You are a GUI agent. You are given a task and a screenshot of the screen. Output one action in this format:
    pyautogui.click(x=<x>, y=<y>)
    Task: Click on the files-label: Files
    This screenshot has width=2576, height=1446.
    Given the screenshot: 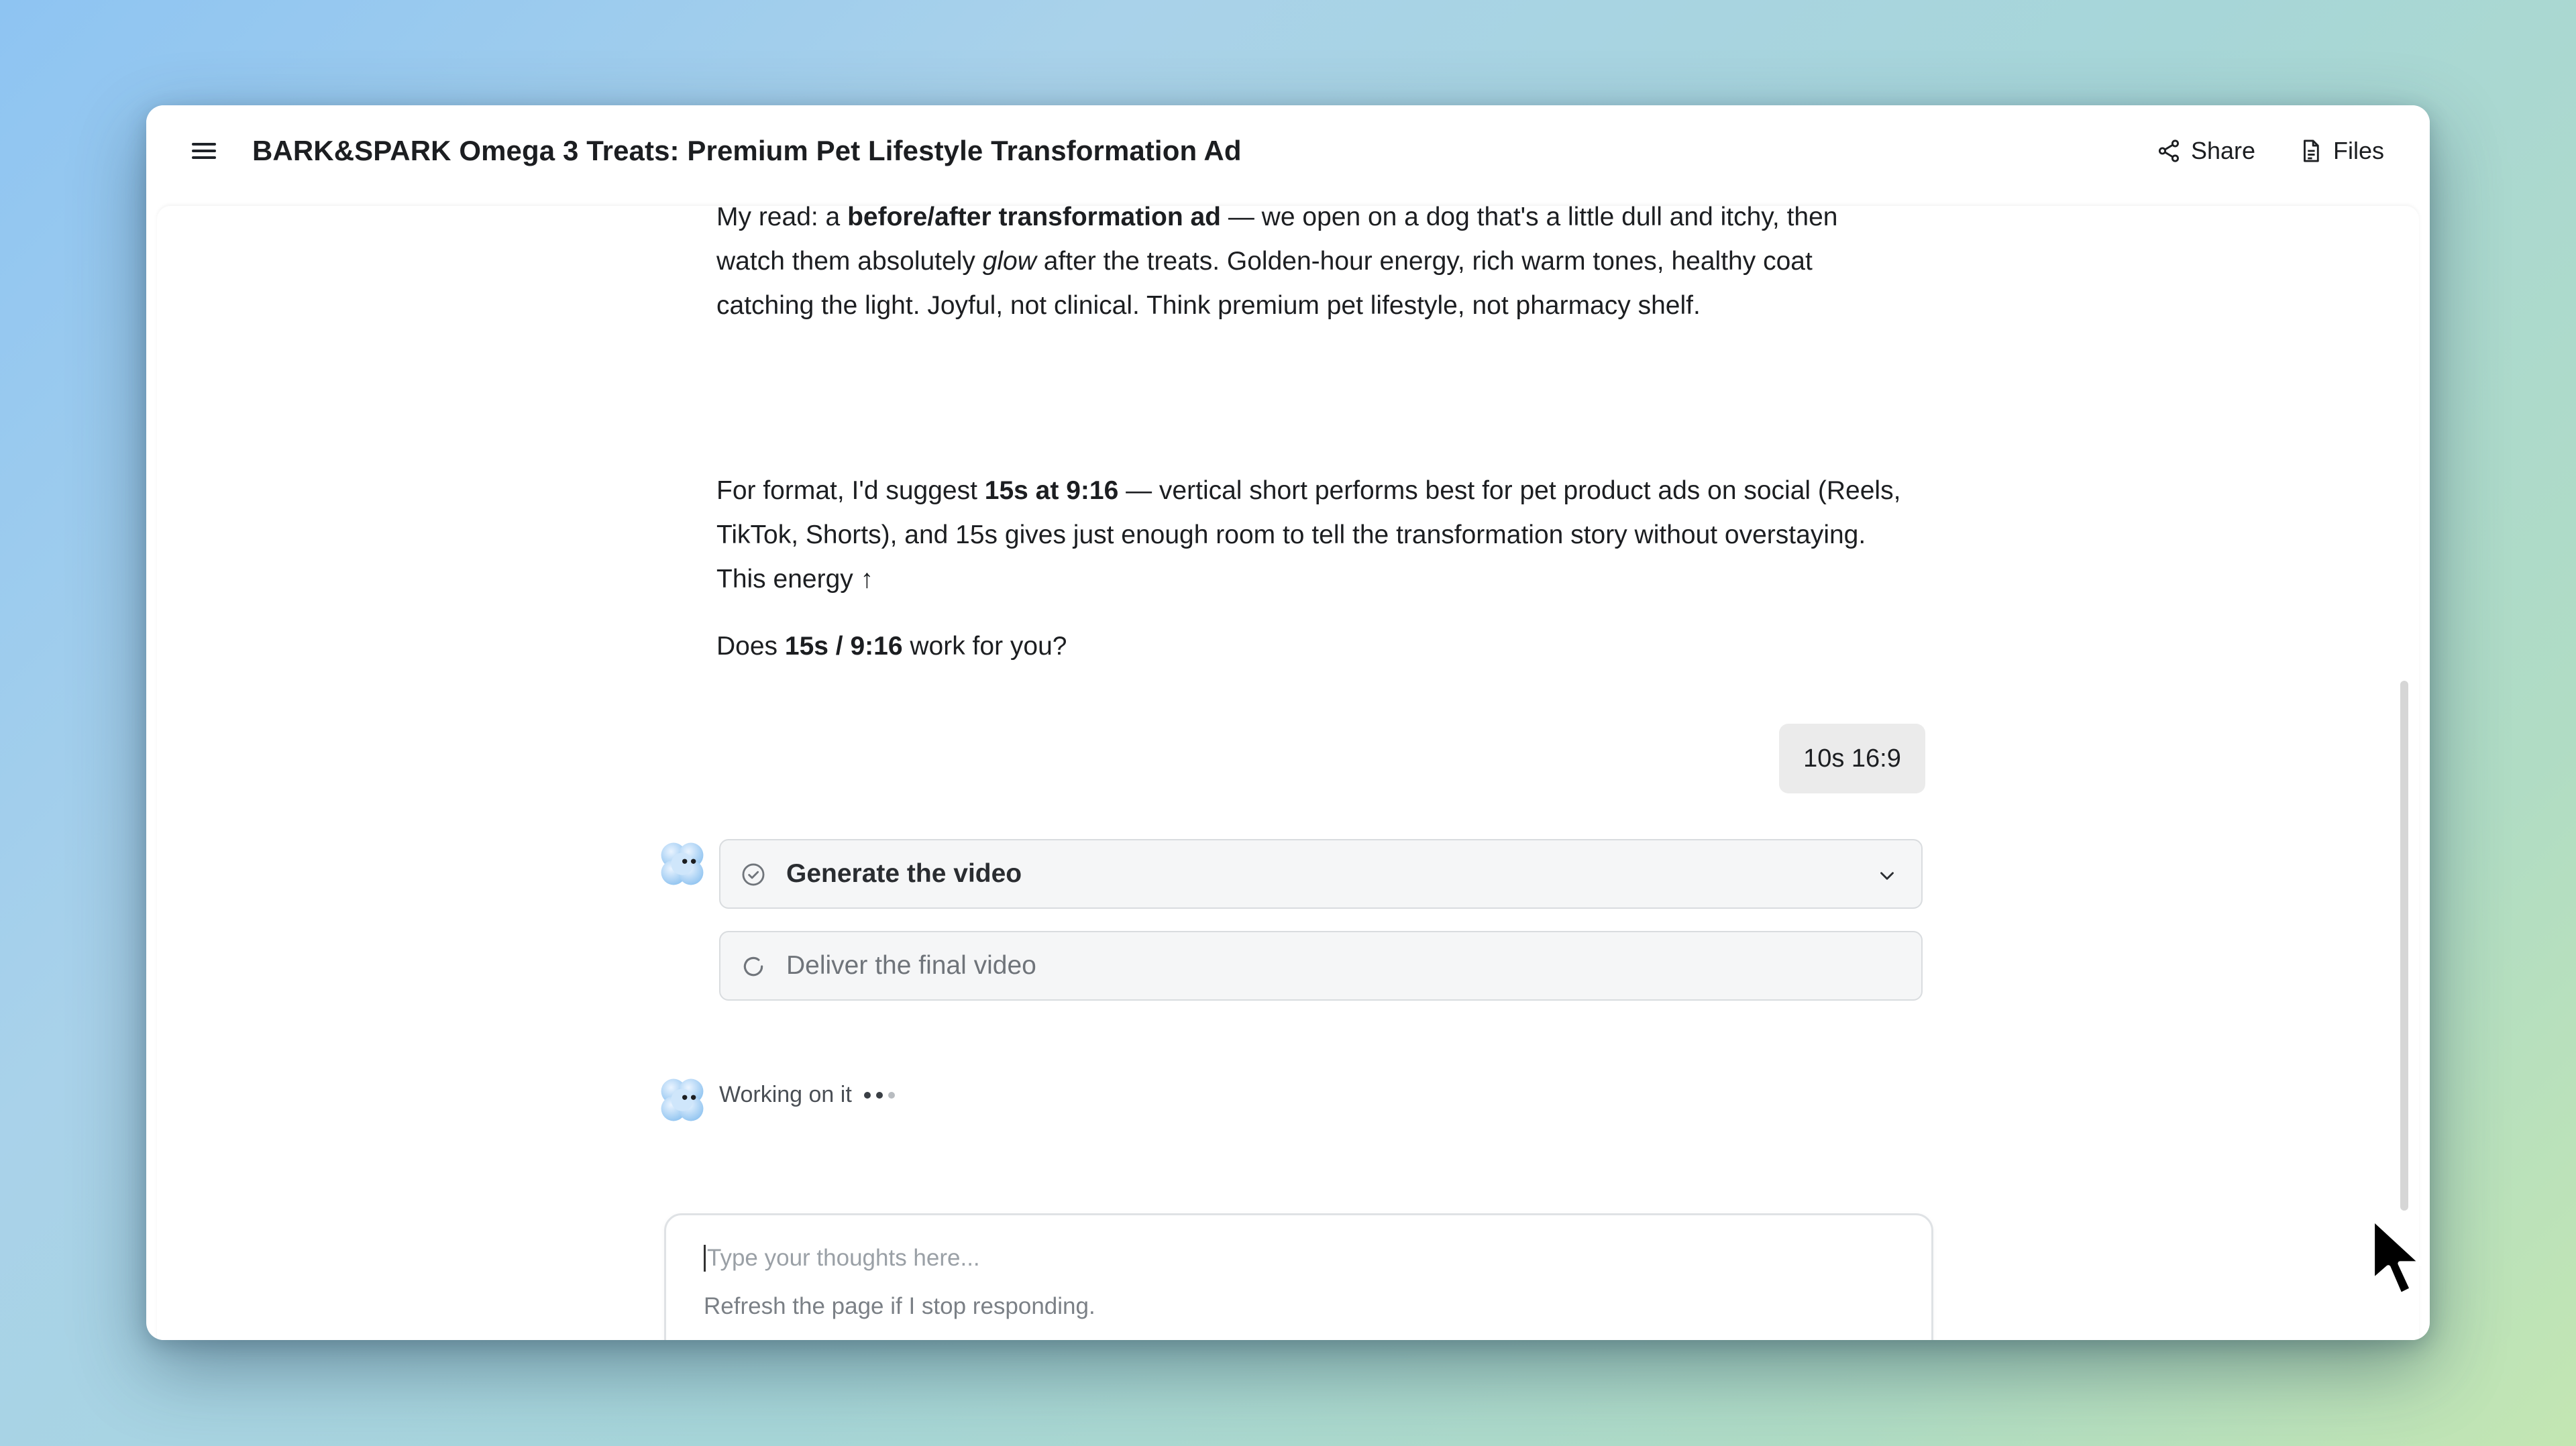 What is the action you would take?
    pyautogui.click(x=2359, y=150)
    